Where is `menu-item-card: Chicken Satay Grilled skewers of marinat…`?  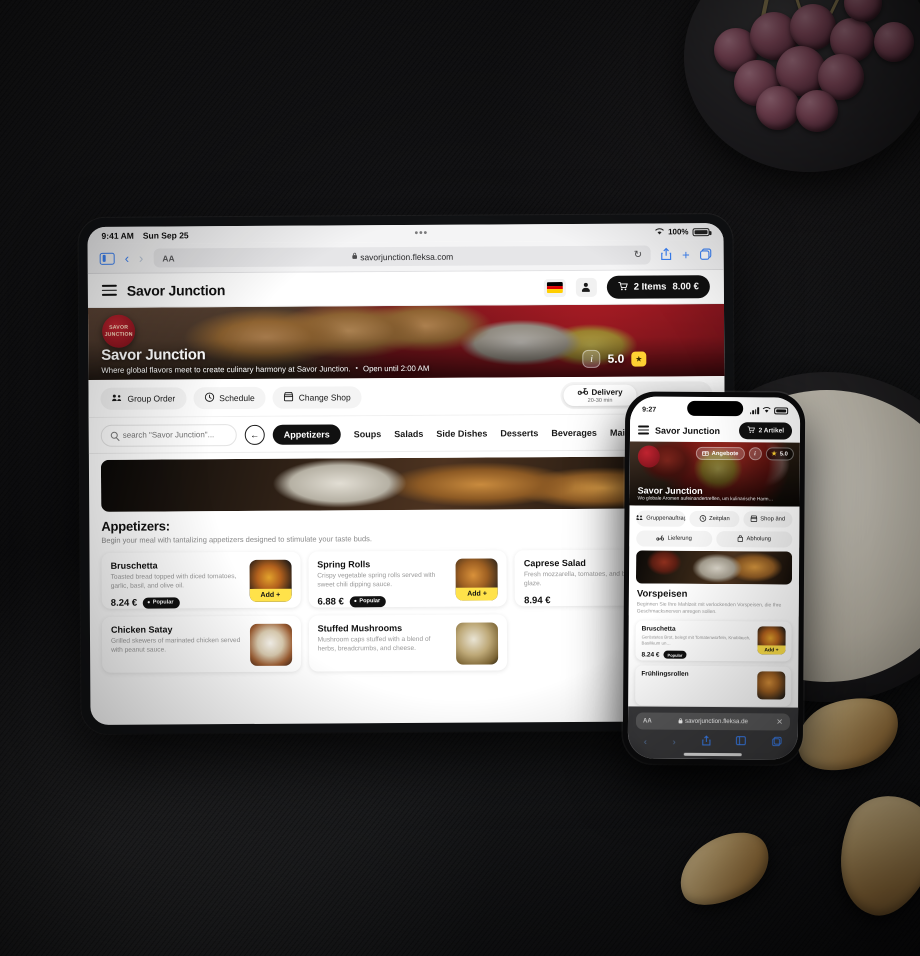
menu-item-card: Chicken Satay Grilled skewers of marinat… is located at coordinates (201, 644).